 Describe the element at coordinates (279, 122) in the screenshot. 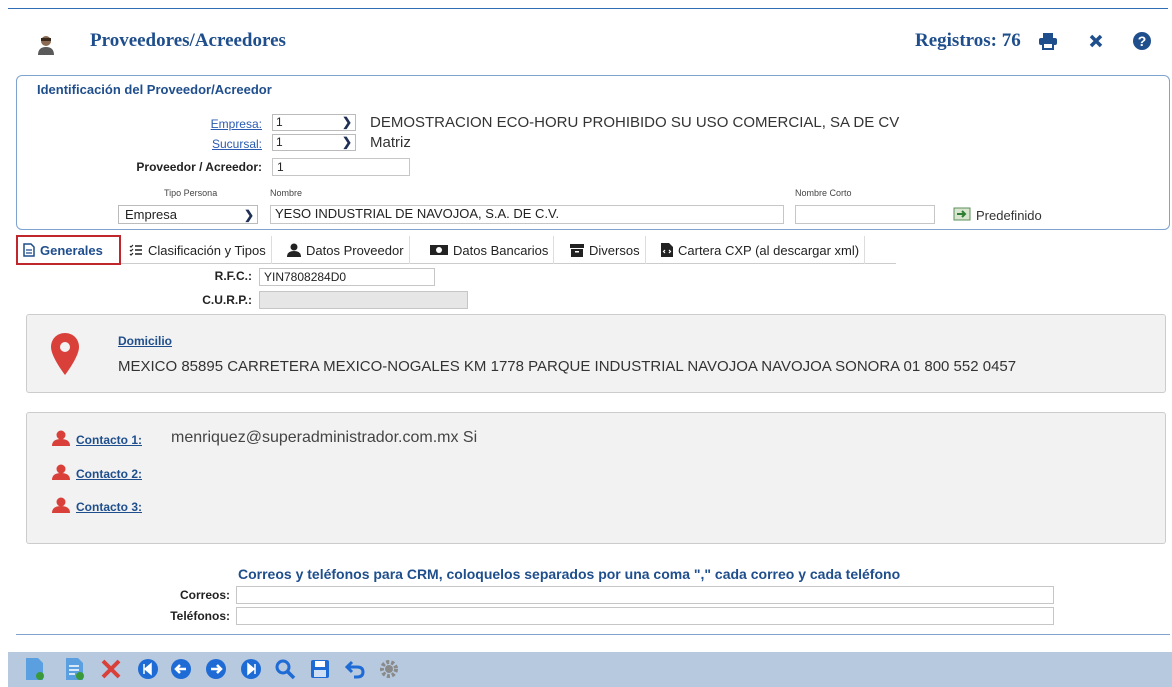

I see `empresa-select-value: 1` at that location.